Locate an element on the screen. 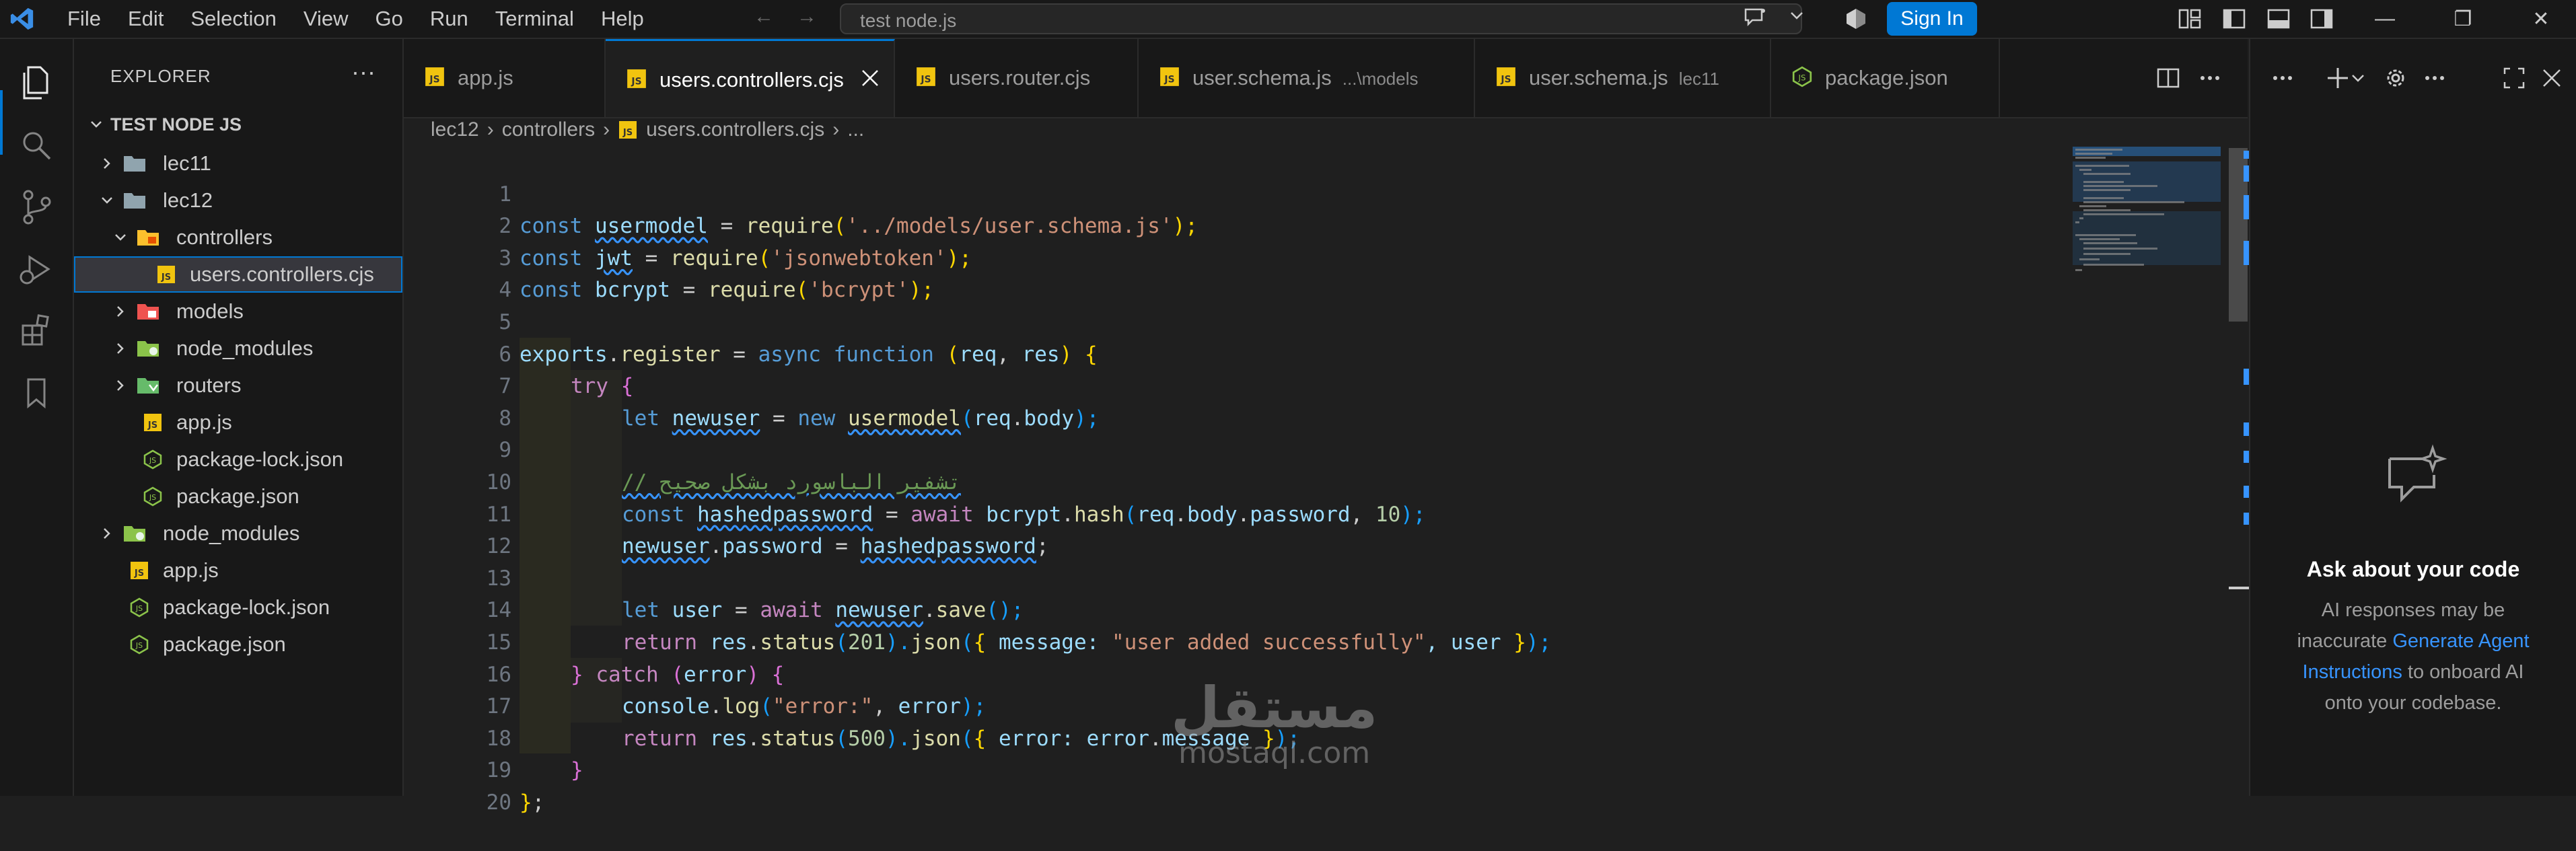 This screenshot has height=851, width=2576. code-token: } is located at coordinates (526, 802).